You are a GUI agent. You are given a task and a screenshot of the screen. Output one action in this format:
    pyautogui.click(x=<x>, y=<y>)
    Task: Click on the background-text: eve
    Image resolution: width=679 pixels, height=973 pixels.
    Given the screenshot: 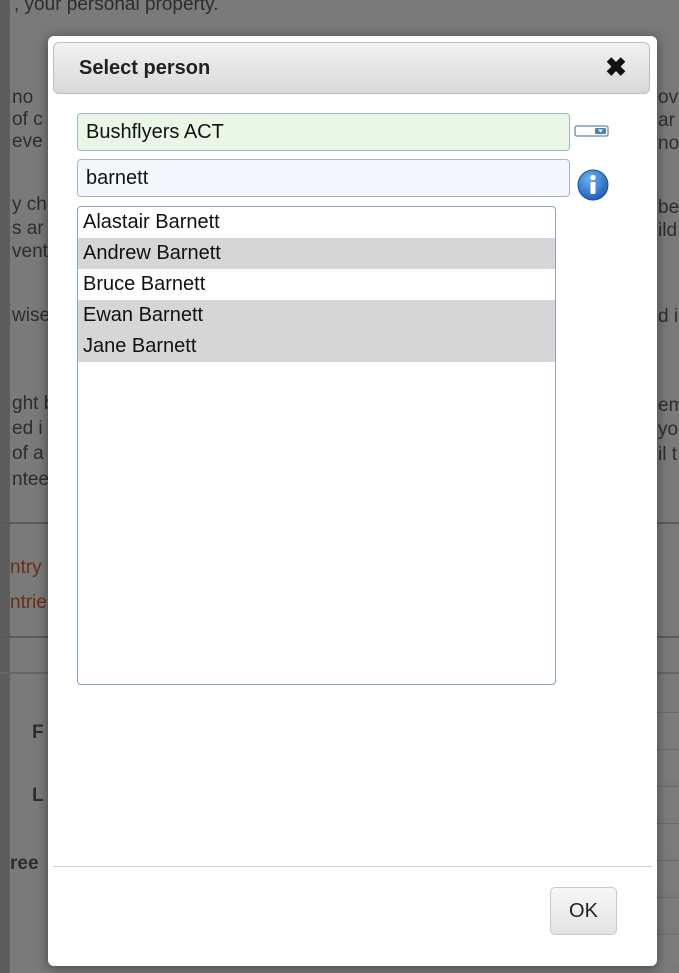 What is the action you would take?
    pyautogui.click(x=27, y=141)
    